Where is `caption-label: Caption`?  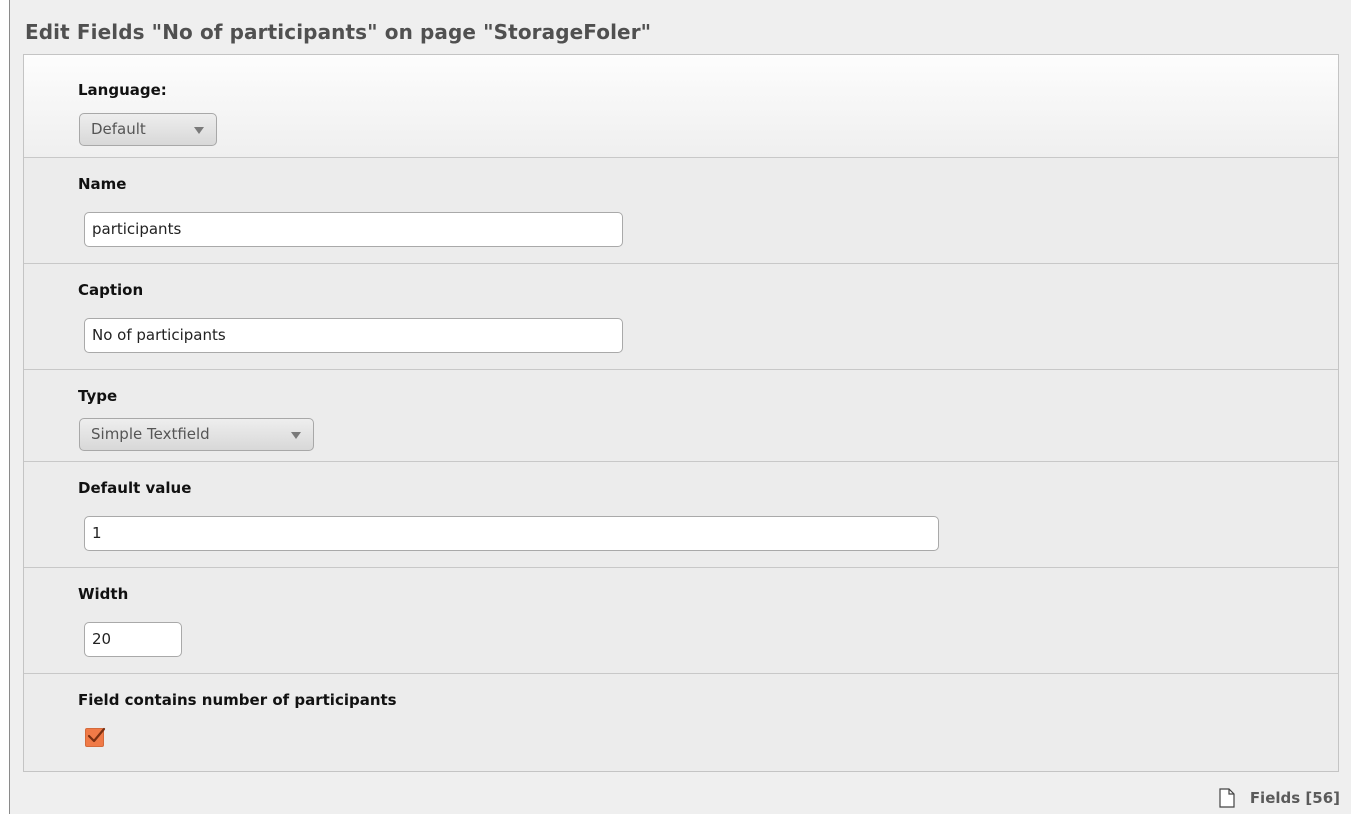
caption-label: Caption is located at coordinates (111, 290).